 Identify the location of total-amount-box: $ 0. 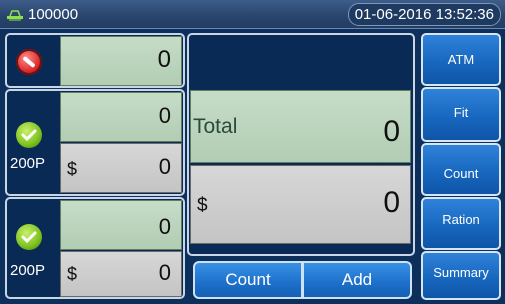
(300, 204).